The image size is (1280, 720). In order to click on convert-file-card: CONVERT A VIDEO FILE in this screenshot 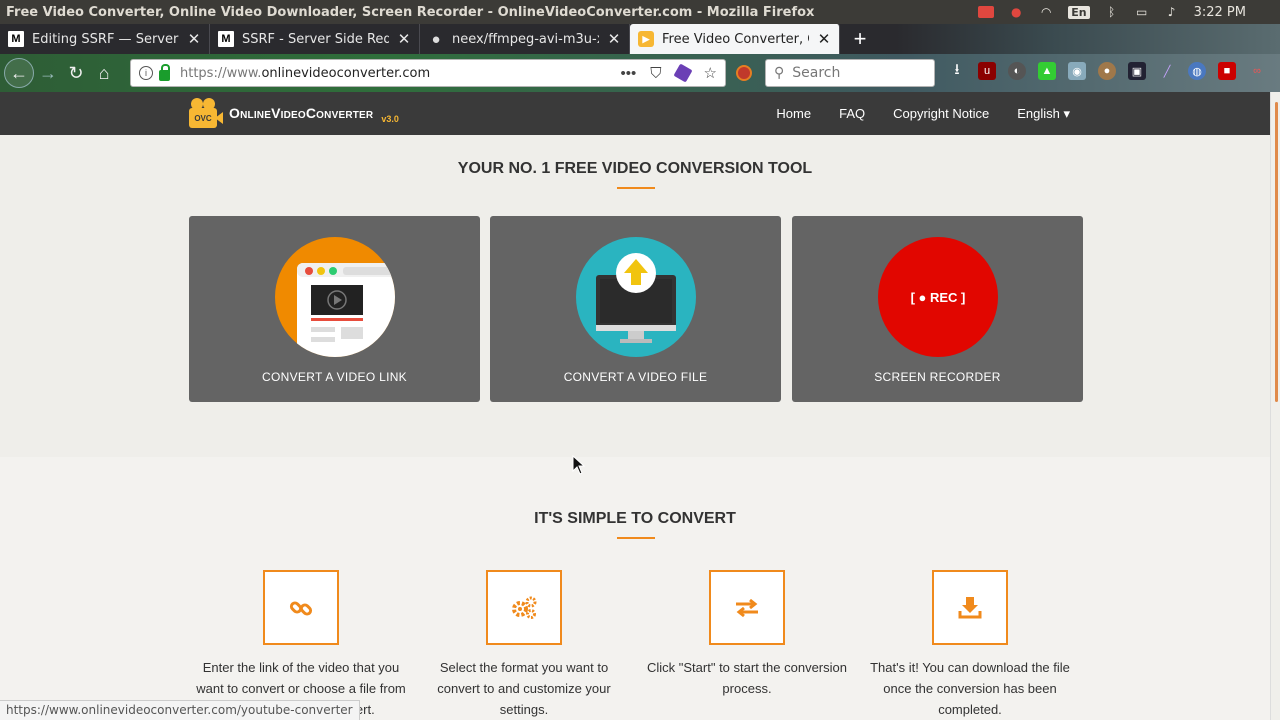, I will do `click(635, 309)`.